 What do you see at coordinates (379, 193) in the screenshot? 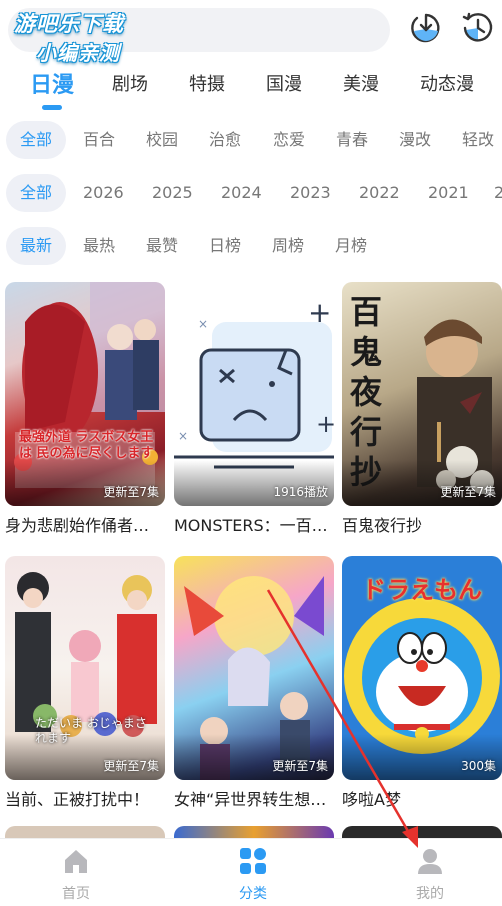
I see `year-chip: 2022` at bounding box center [379, 193].